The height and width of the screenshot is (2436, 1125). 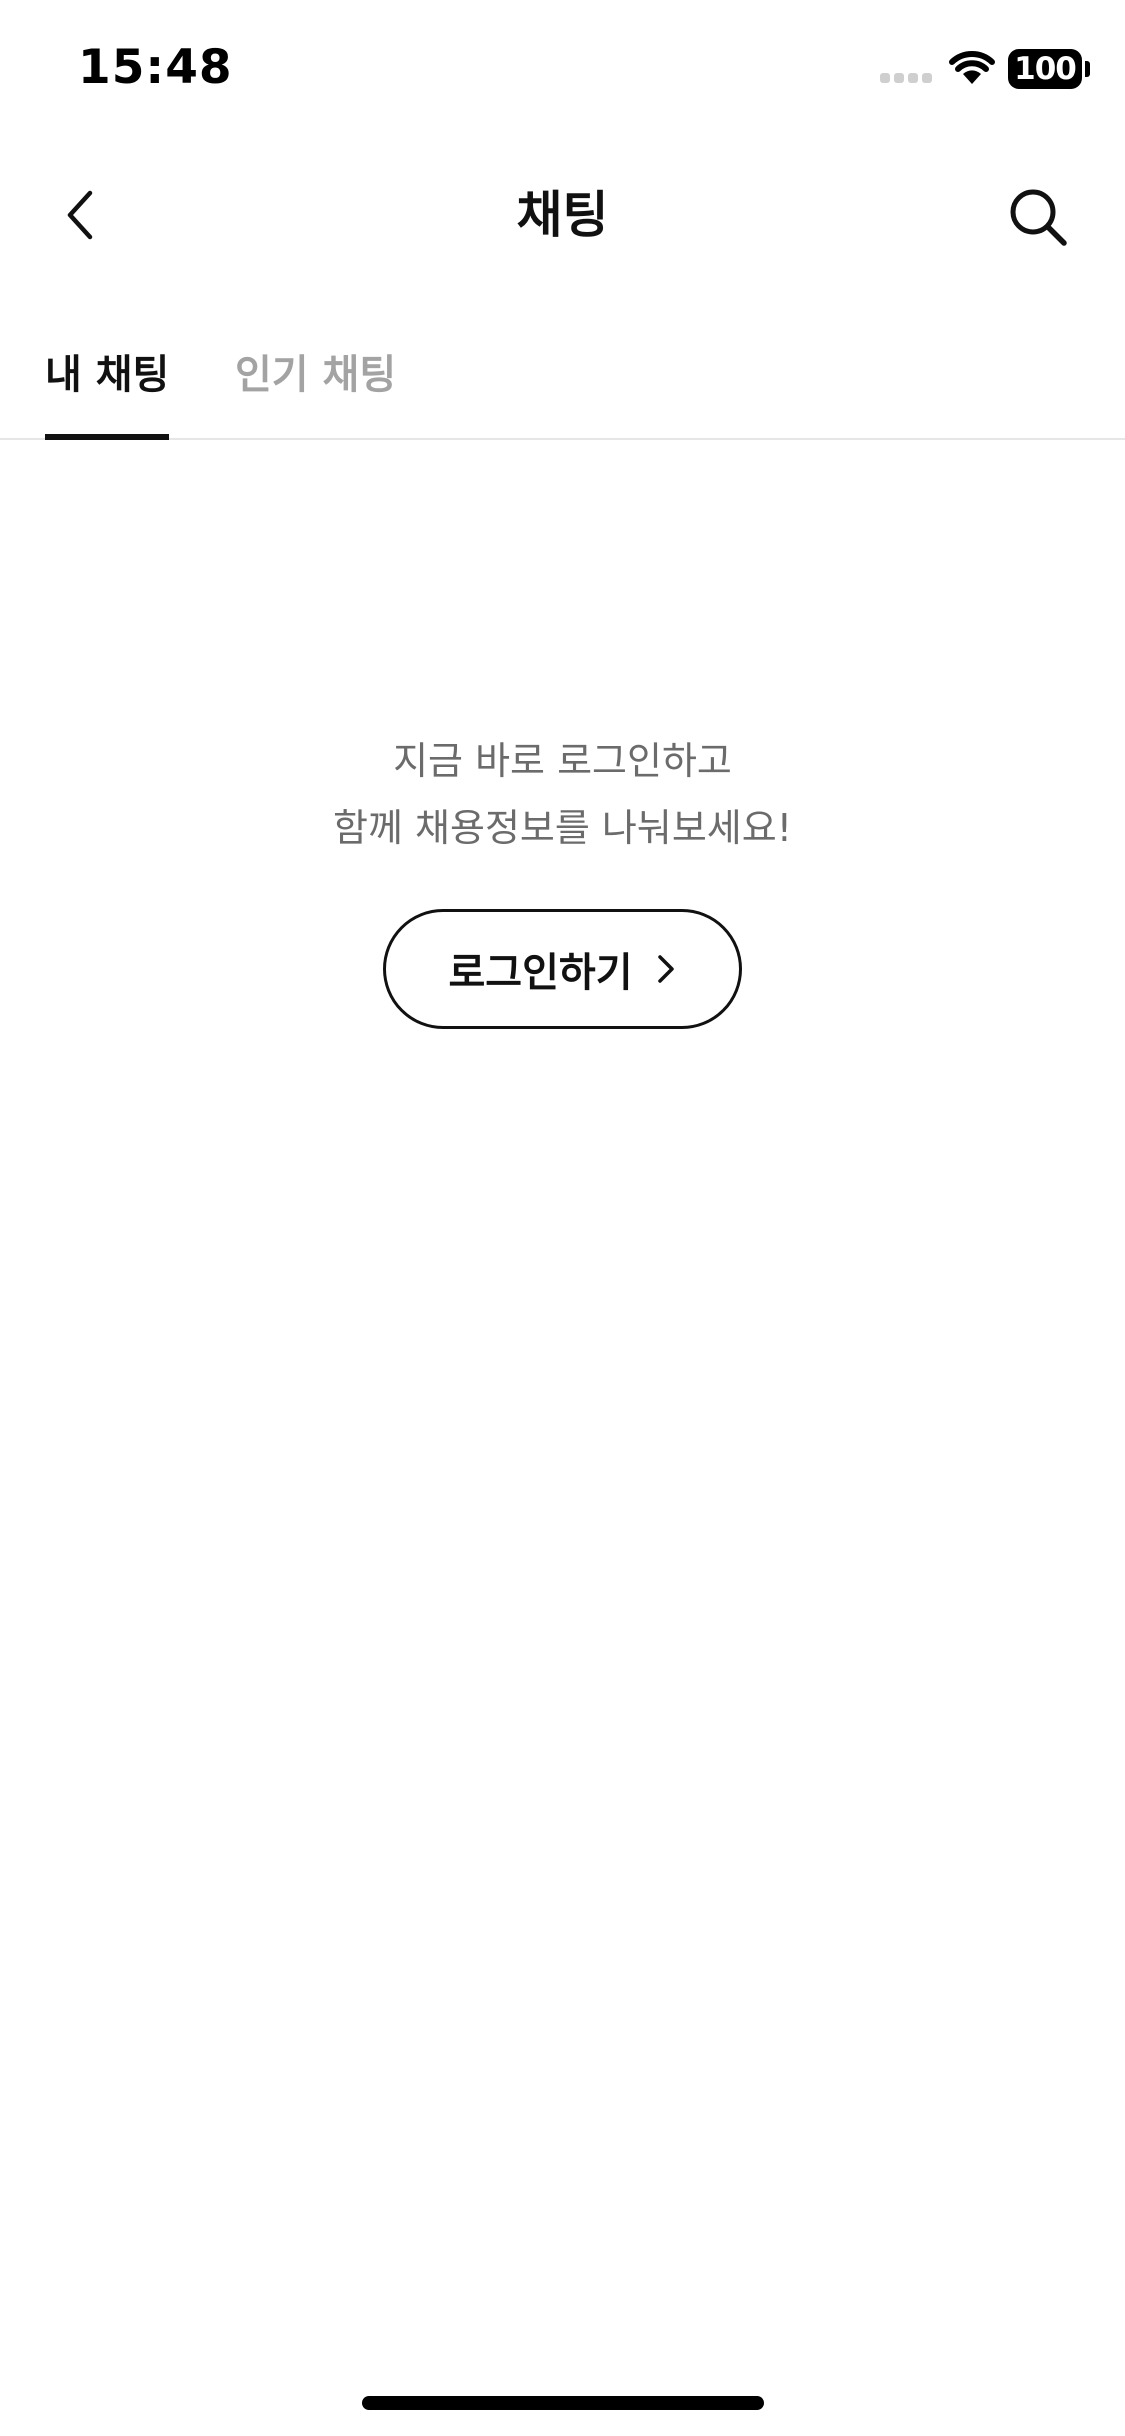 I want to click on cellular-signal-icon, so click(x=907, y=79).